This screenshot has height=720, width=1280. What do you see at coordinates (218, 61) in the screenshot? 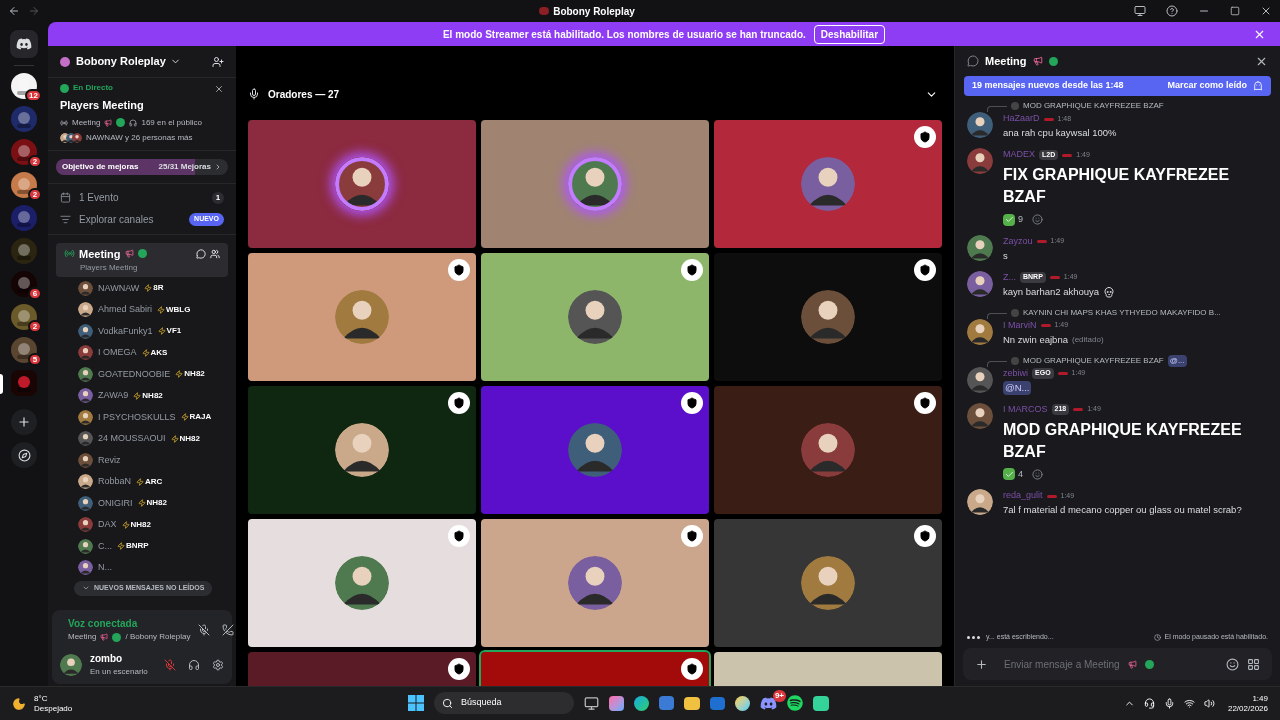
I see `invite-icon` at bounding box center [218, 61].